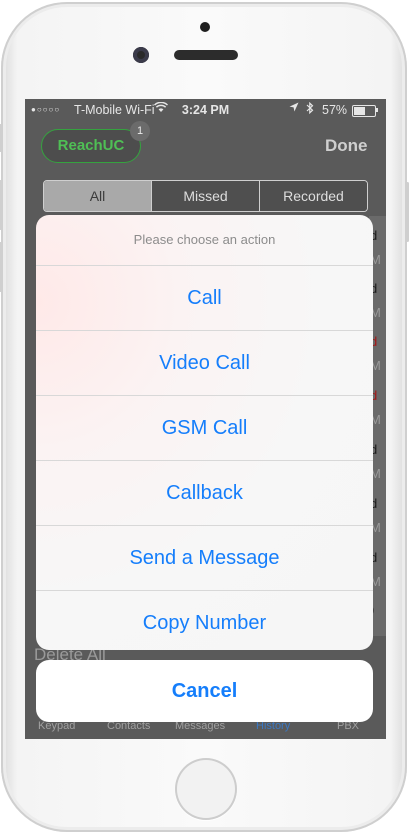 The height and width of the screenshot is (835, 410). What do you see at coordinates (377, 110) in the screenshot?
I see `battery-tip` at bounding box center [377, 110].